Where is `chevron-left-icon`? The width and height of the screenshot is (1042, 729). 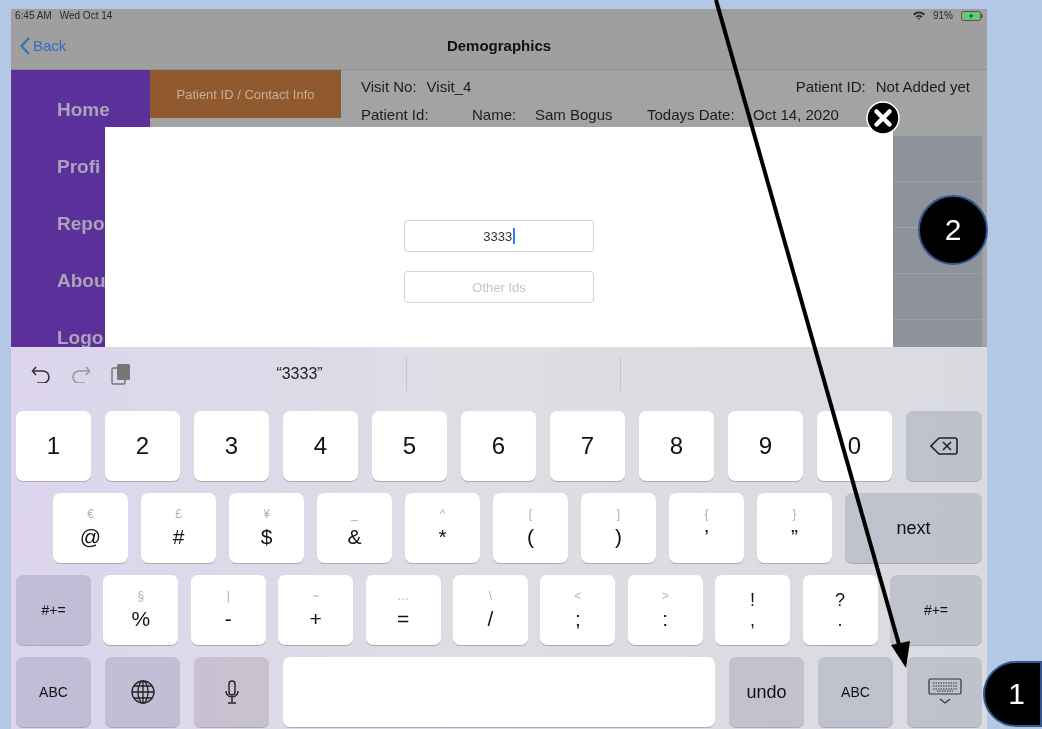
chevron-left-icon is located at coordinates (25, 45).